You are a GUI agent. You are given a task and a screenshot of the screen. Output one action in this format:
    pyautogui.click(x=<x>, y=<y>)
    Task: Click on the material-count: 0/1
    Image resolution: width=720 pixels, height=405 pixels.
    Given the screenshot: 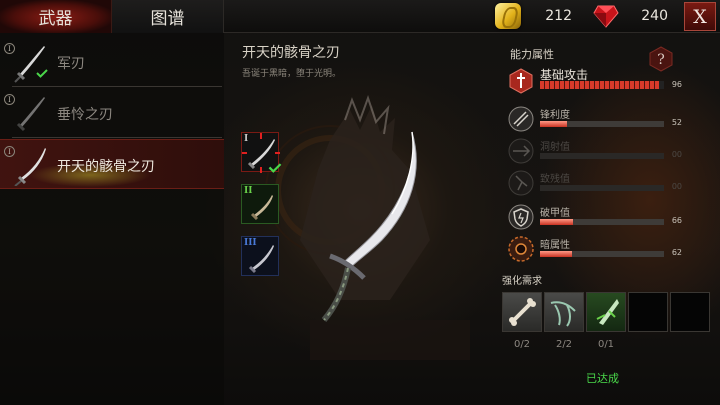 What is the action you would take?
    pyautogui.click(x=606, y=344)
    